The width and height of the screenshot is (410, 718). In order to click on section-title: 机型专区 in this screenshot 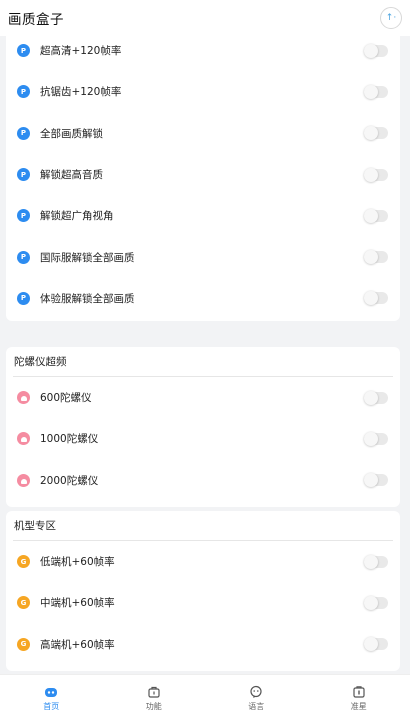, I will do `click(203, 526)`.